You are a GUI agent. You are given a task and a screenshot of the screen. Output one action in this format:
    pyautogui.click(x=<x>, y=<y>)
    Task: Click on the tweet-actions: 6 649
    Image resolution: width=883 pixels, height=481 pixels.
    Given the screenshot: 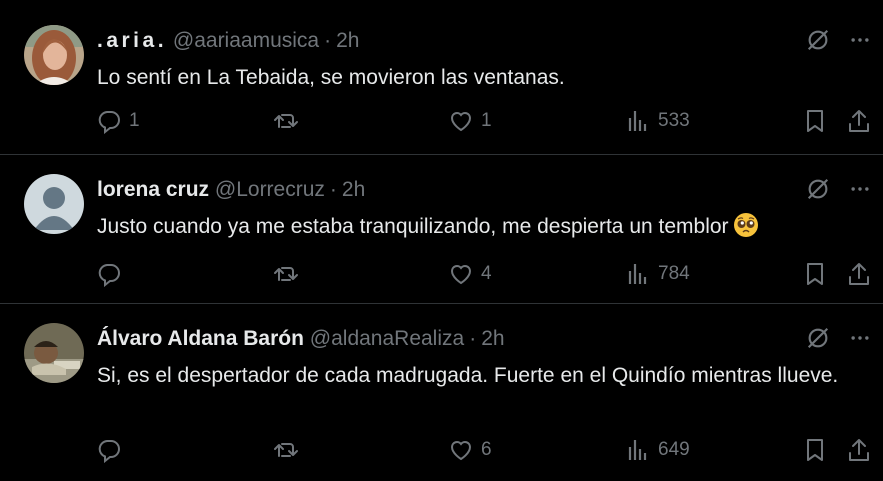 What is the action you would take?
    pyautogui.click(x=441, y=450)
    